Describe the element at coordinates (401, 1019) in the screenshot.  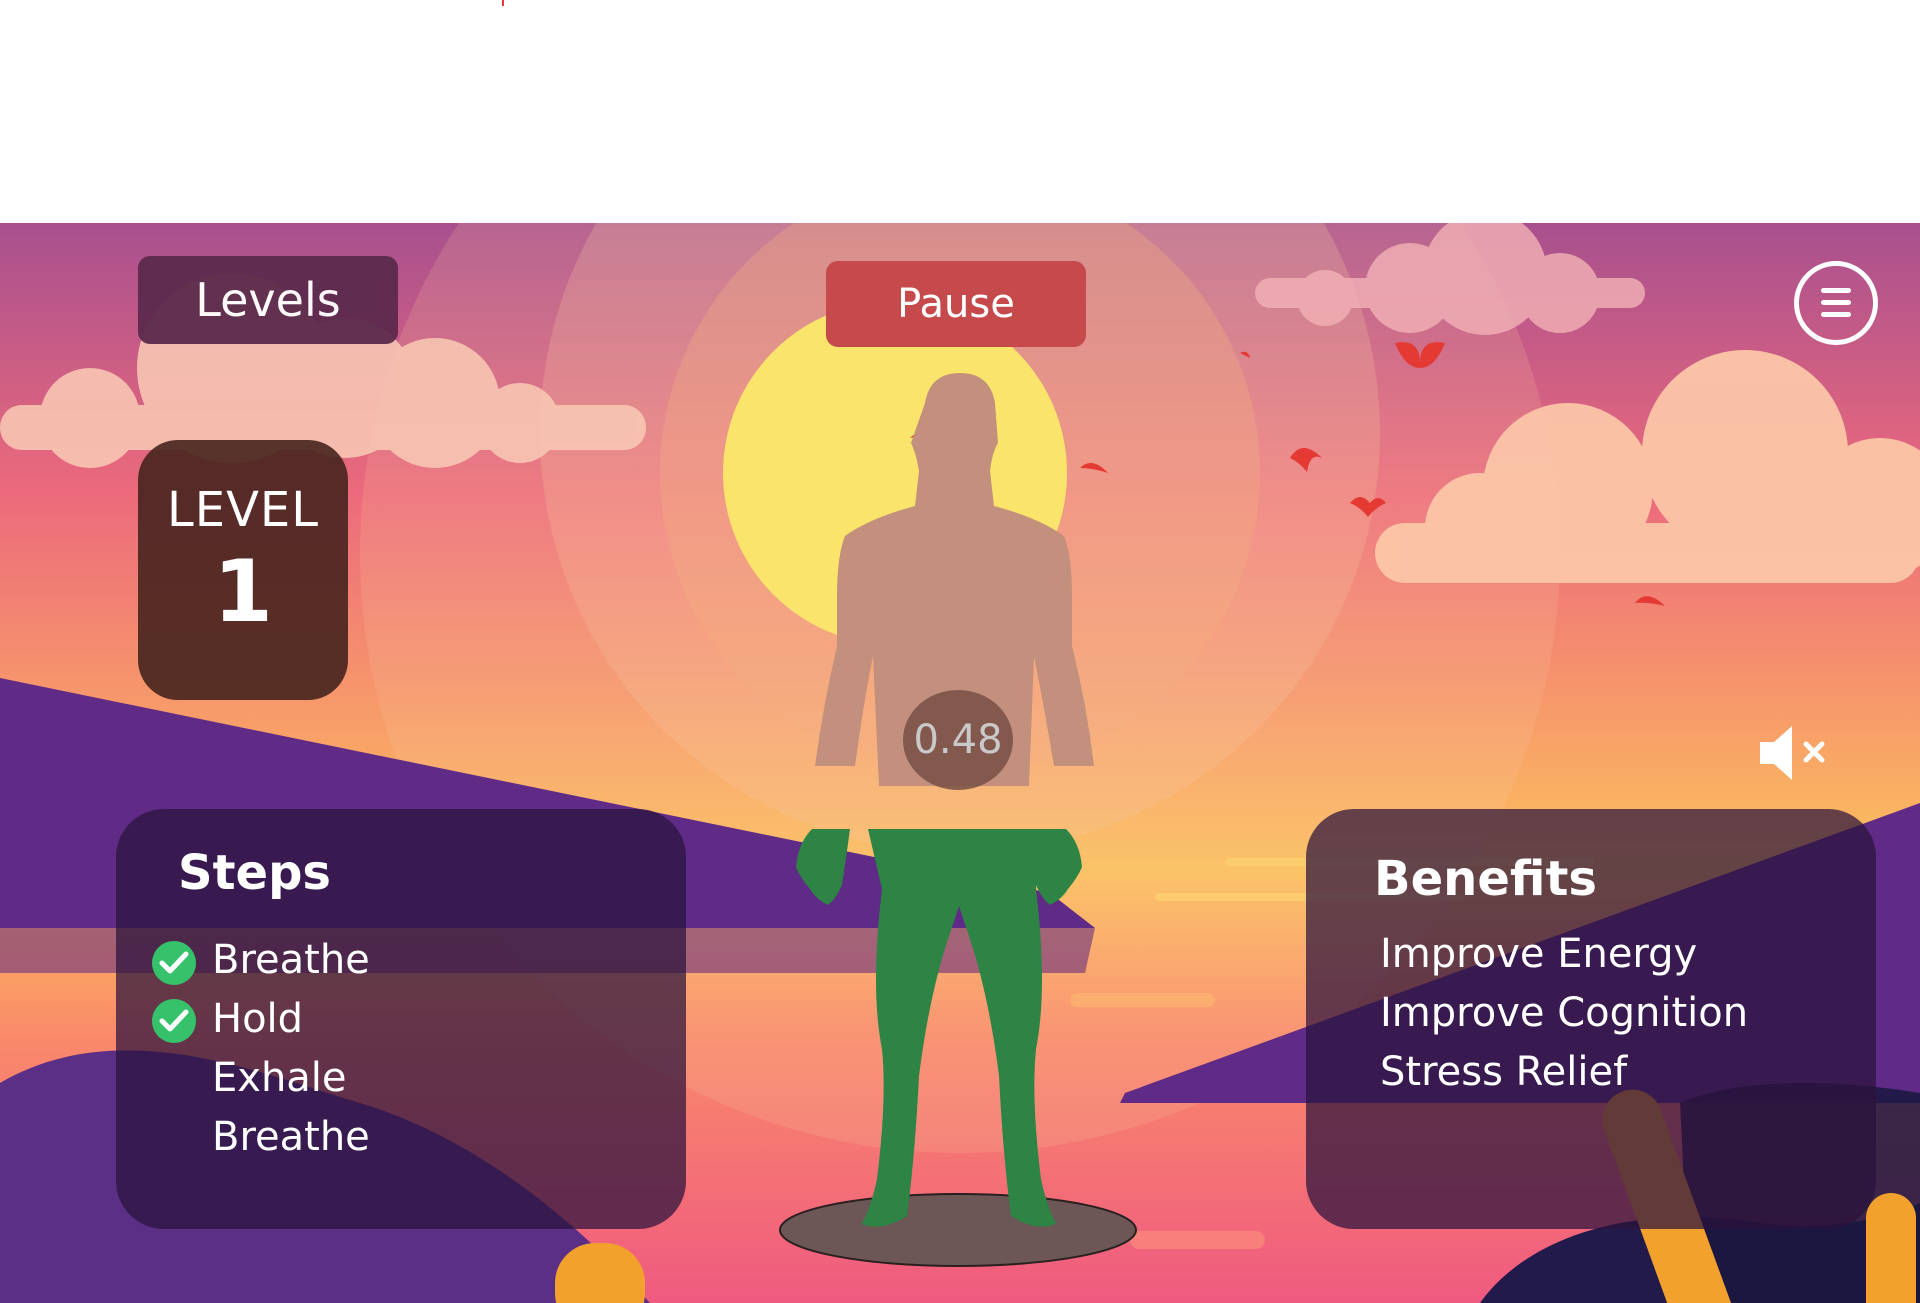
I see `steps-panel: Steps Breathe Hold Exhale Breathe` at that location.